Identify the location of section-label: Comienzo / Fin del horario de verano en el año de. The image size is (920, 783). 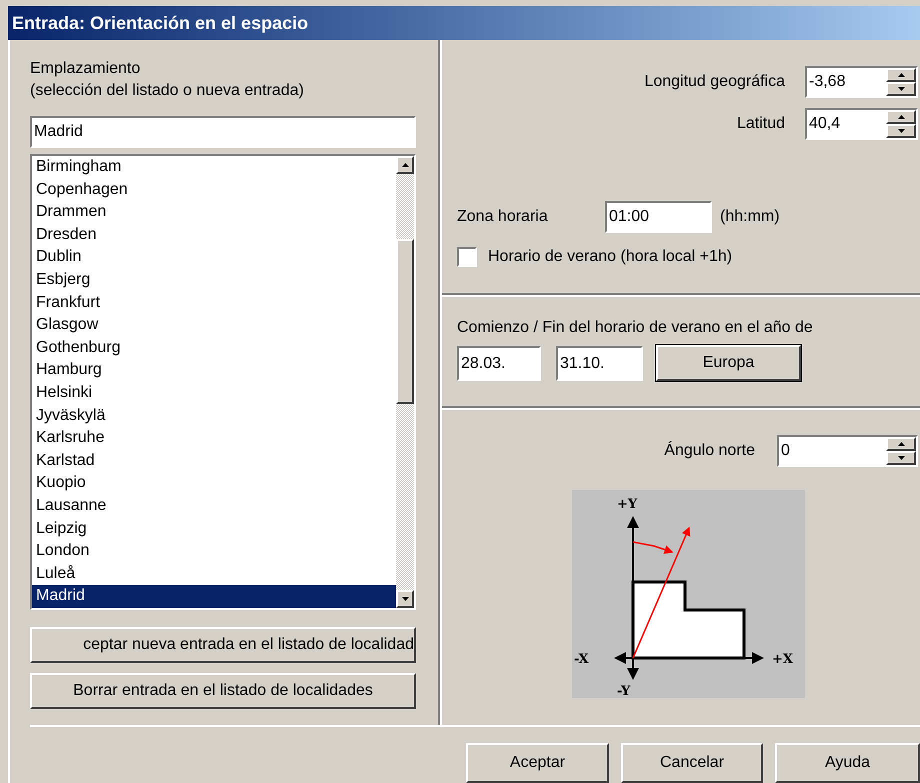
(635, 328).